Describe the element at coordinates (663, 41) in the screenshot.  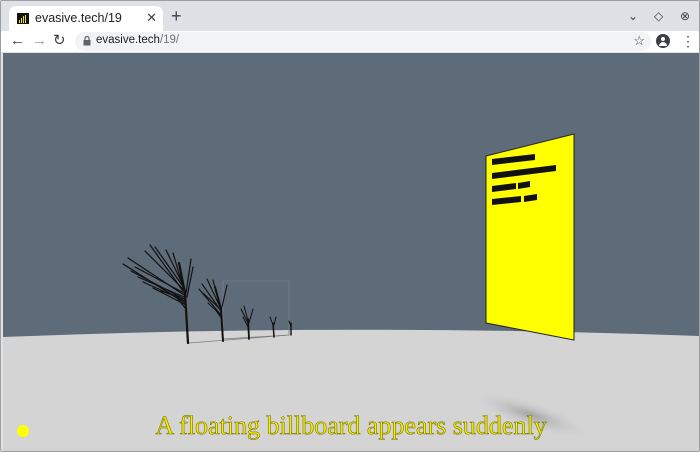
I see `account-icon` at that location.